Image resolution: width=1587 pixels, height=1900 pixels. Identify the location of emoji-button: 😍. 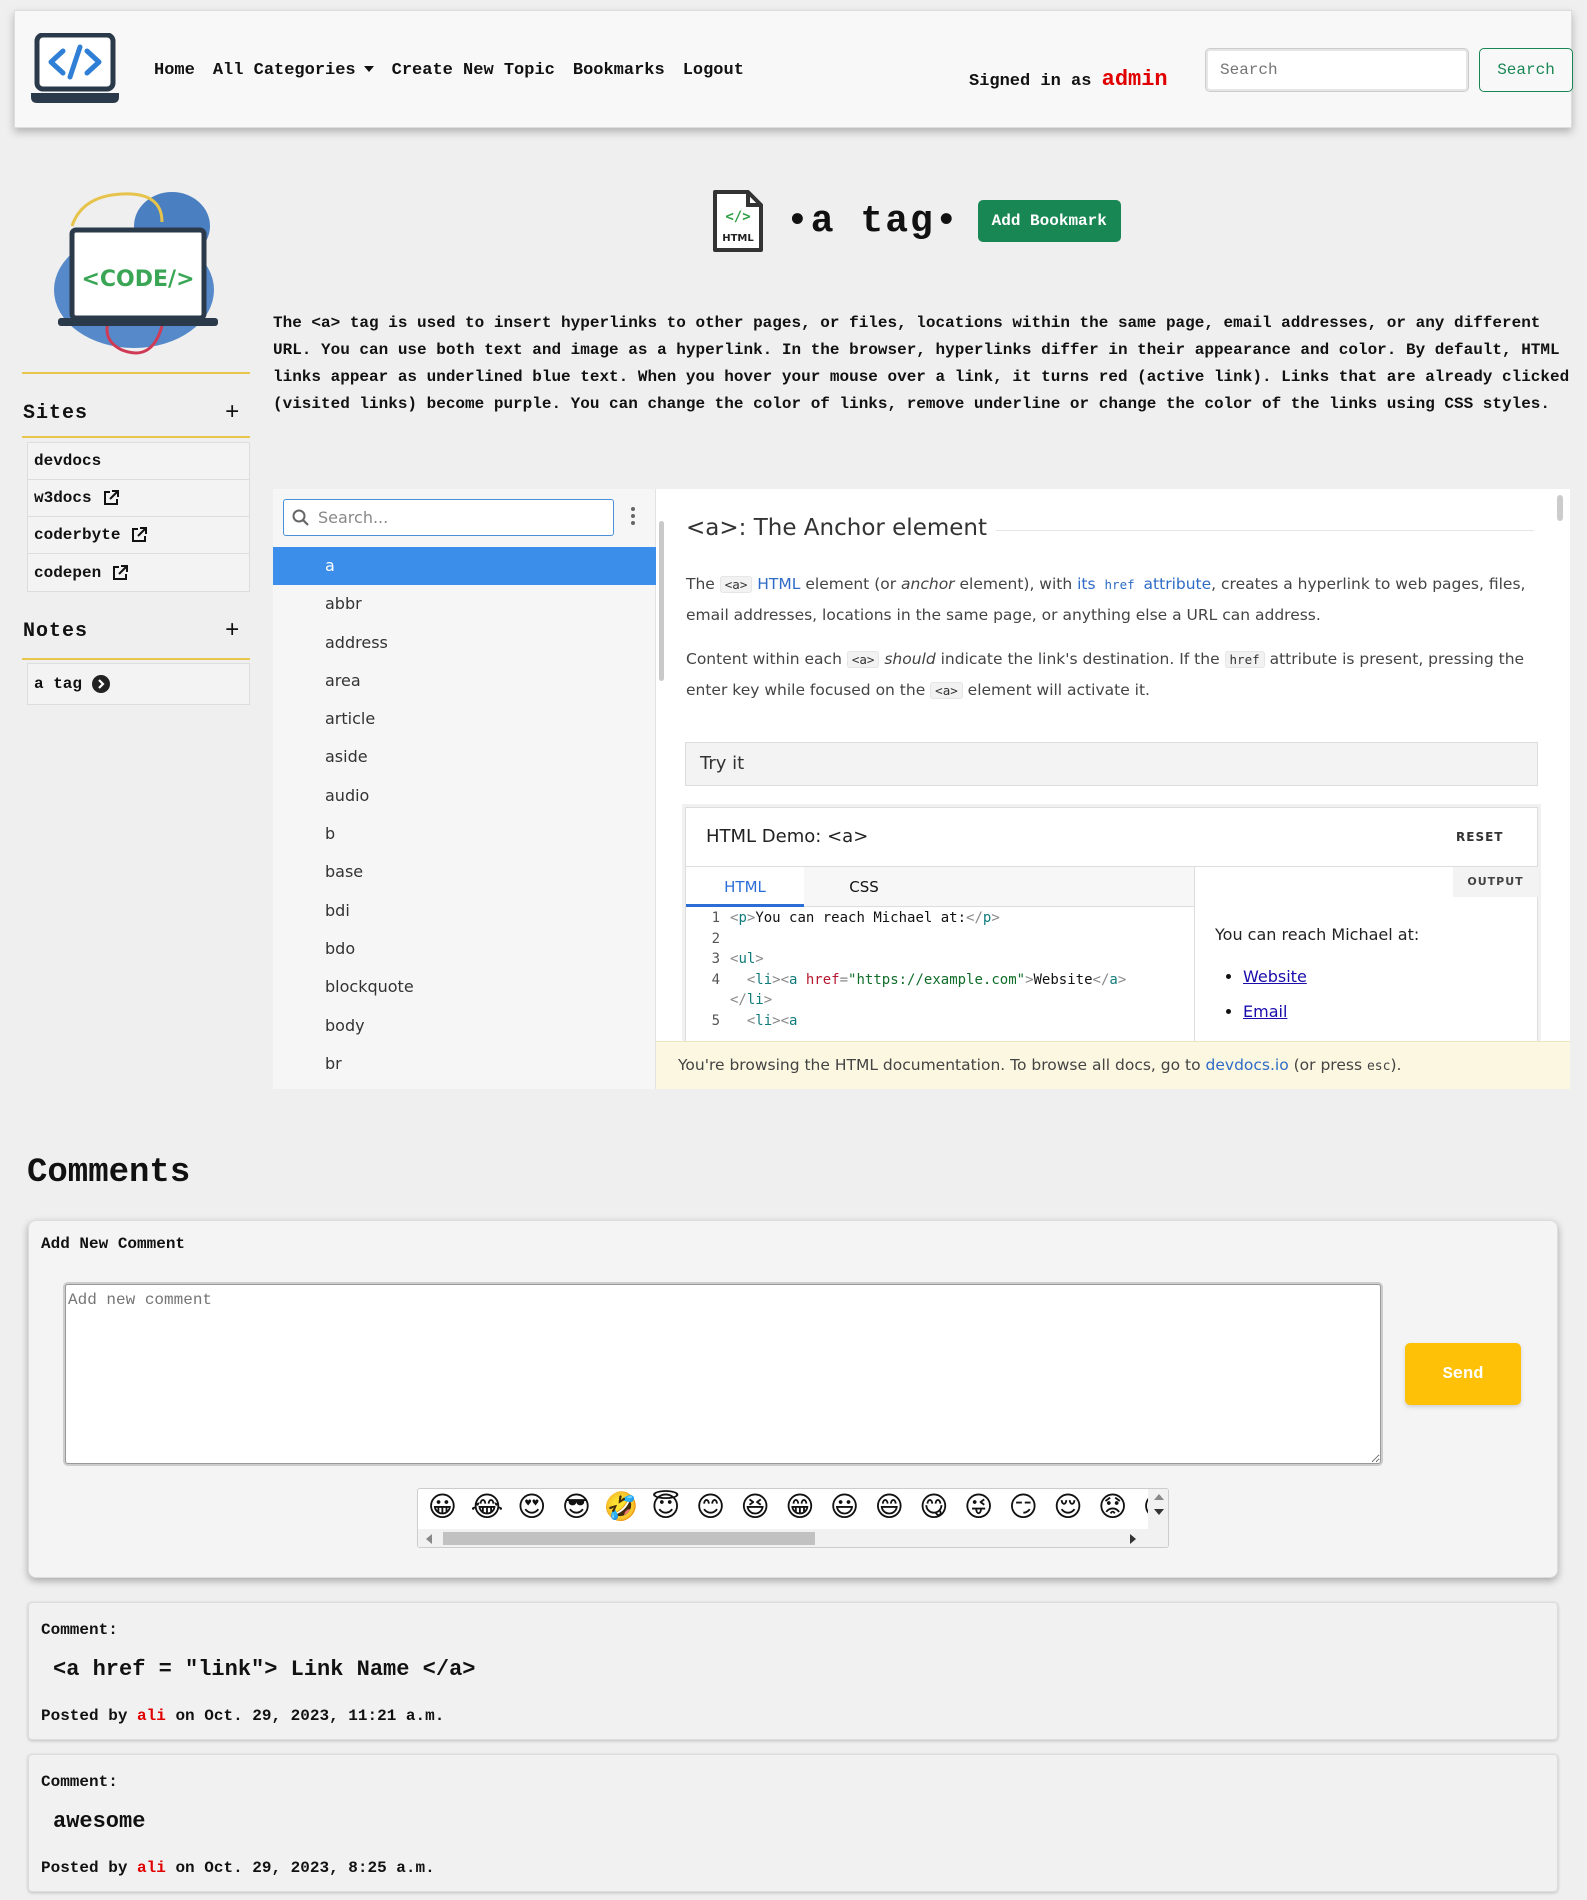
(531, 1507).